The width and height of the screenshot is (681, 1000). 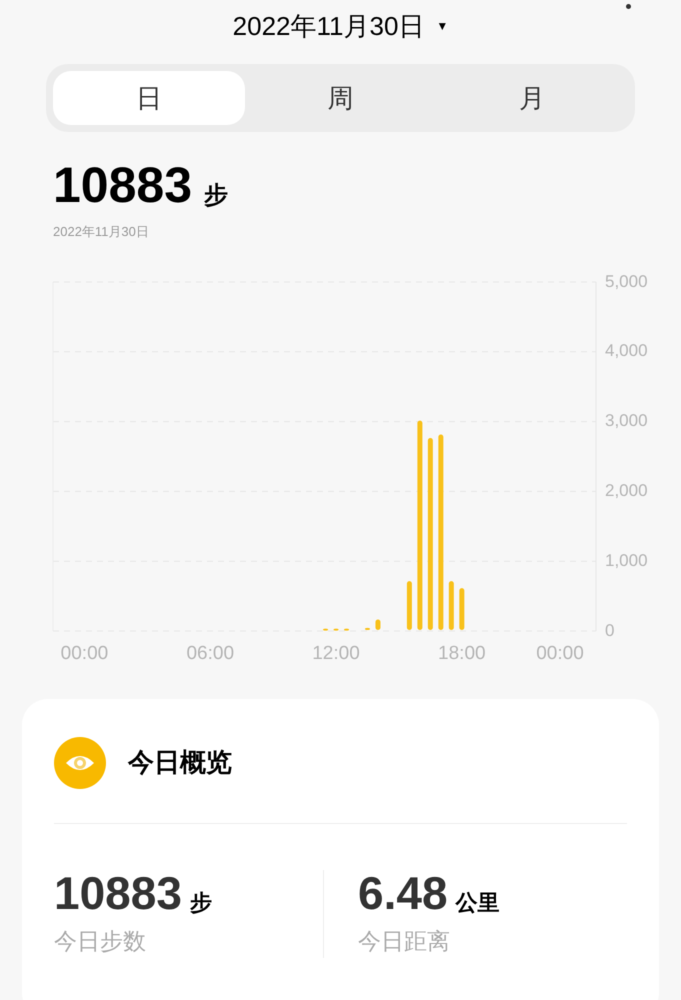 I want to click on period-tab: 日, so click(x=149, y=98).